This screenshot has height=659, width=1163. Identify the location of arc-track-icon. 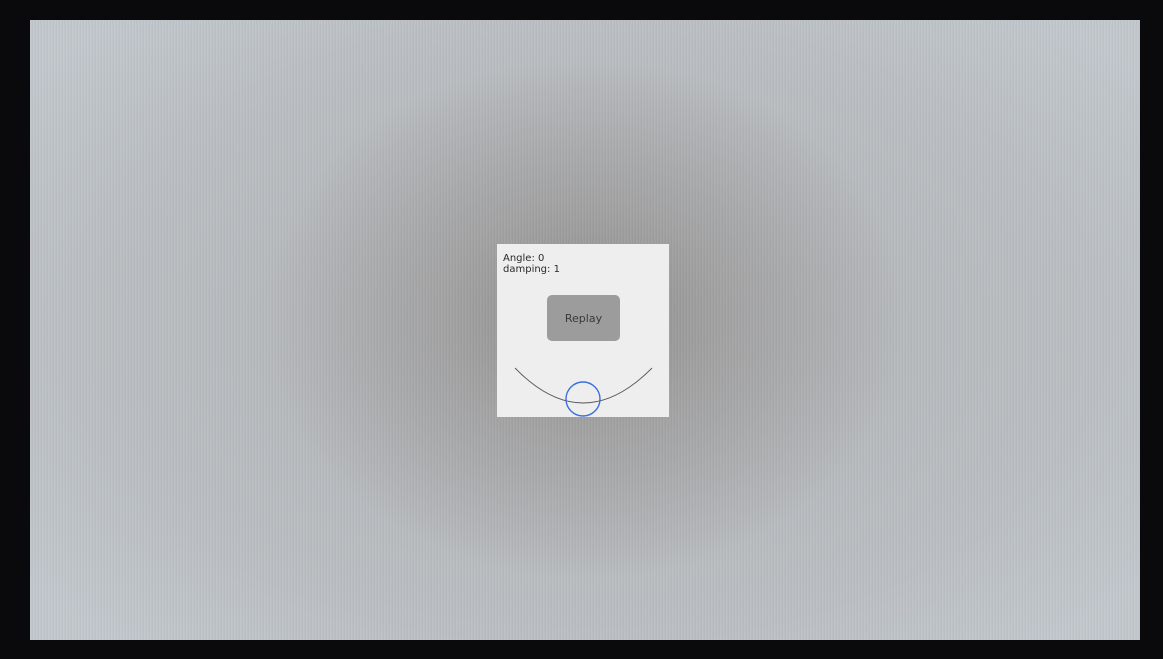
(583, 385).